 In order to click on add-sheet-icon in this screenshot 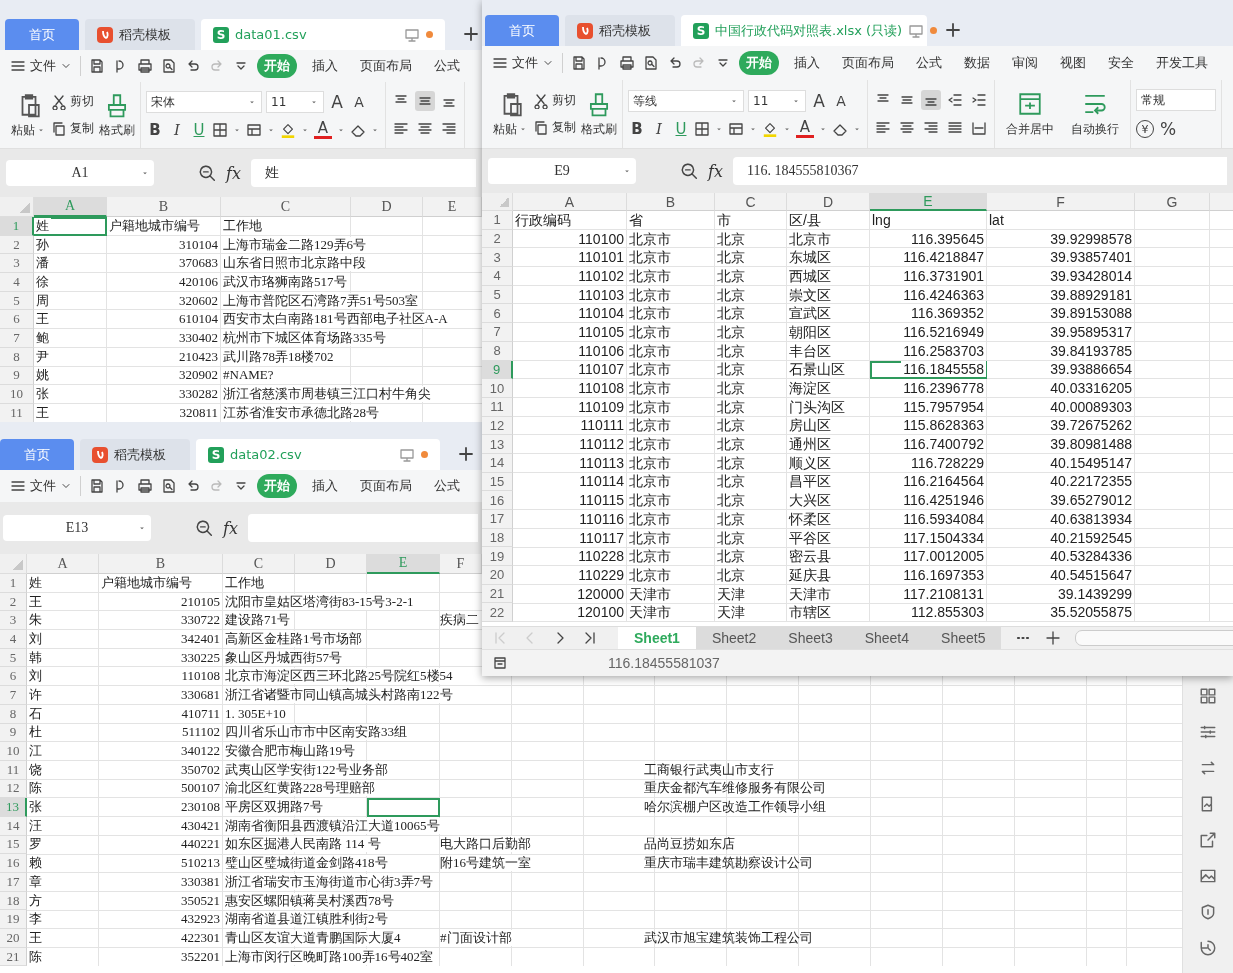, I will do `click(1053, 638)`.